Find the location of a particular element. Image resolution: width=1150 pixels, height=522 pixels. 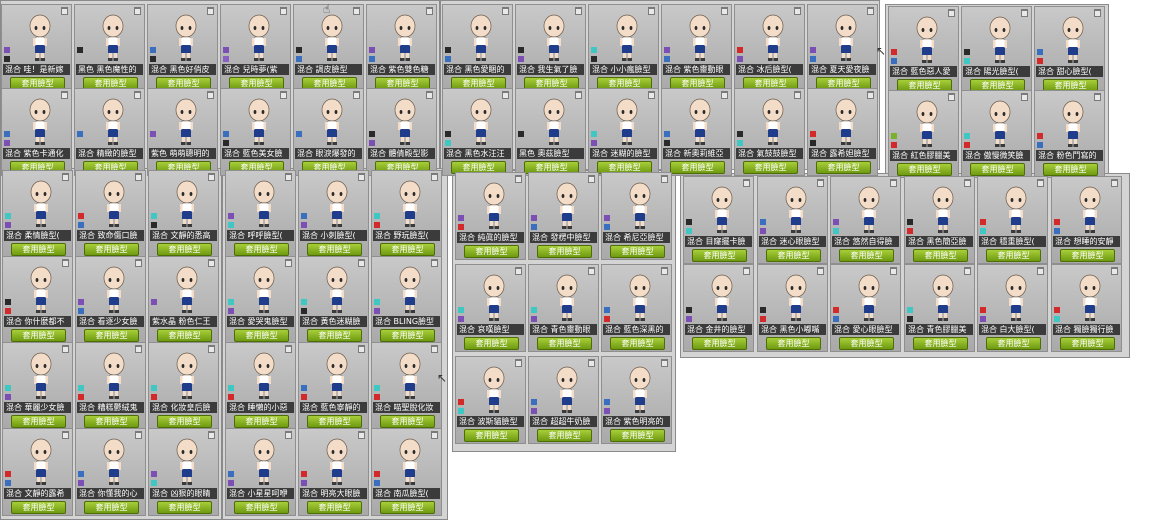

face-card: 混合 純眞的臉型 套用臉型 is located at coordinates (490, 216).